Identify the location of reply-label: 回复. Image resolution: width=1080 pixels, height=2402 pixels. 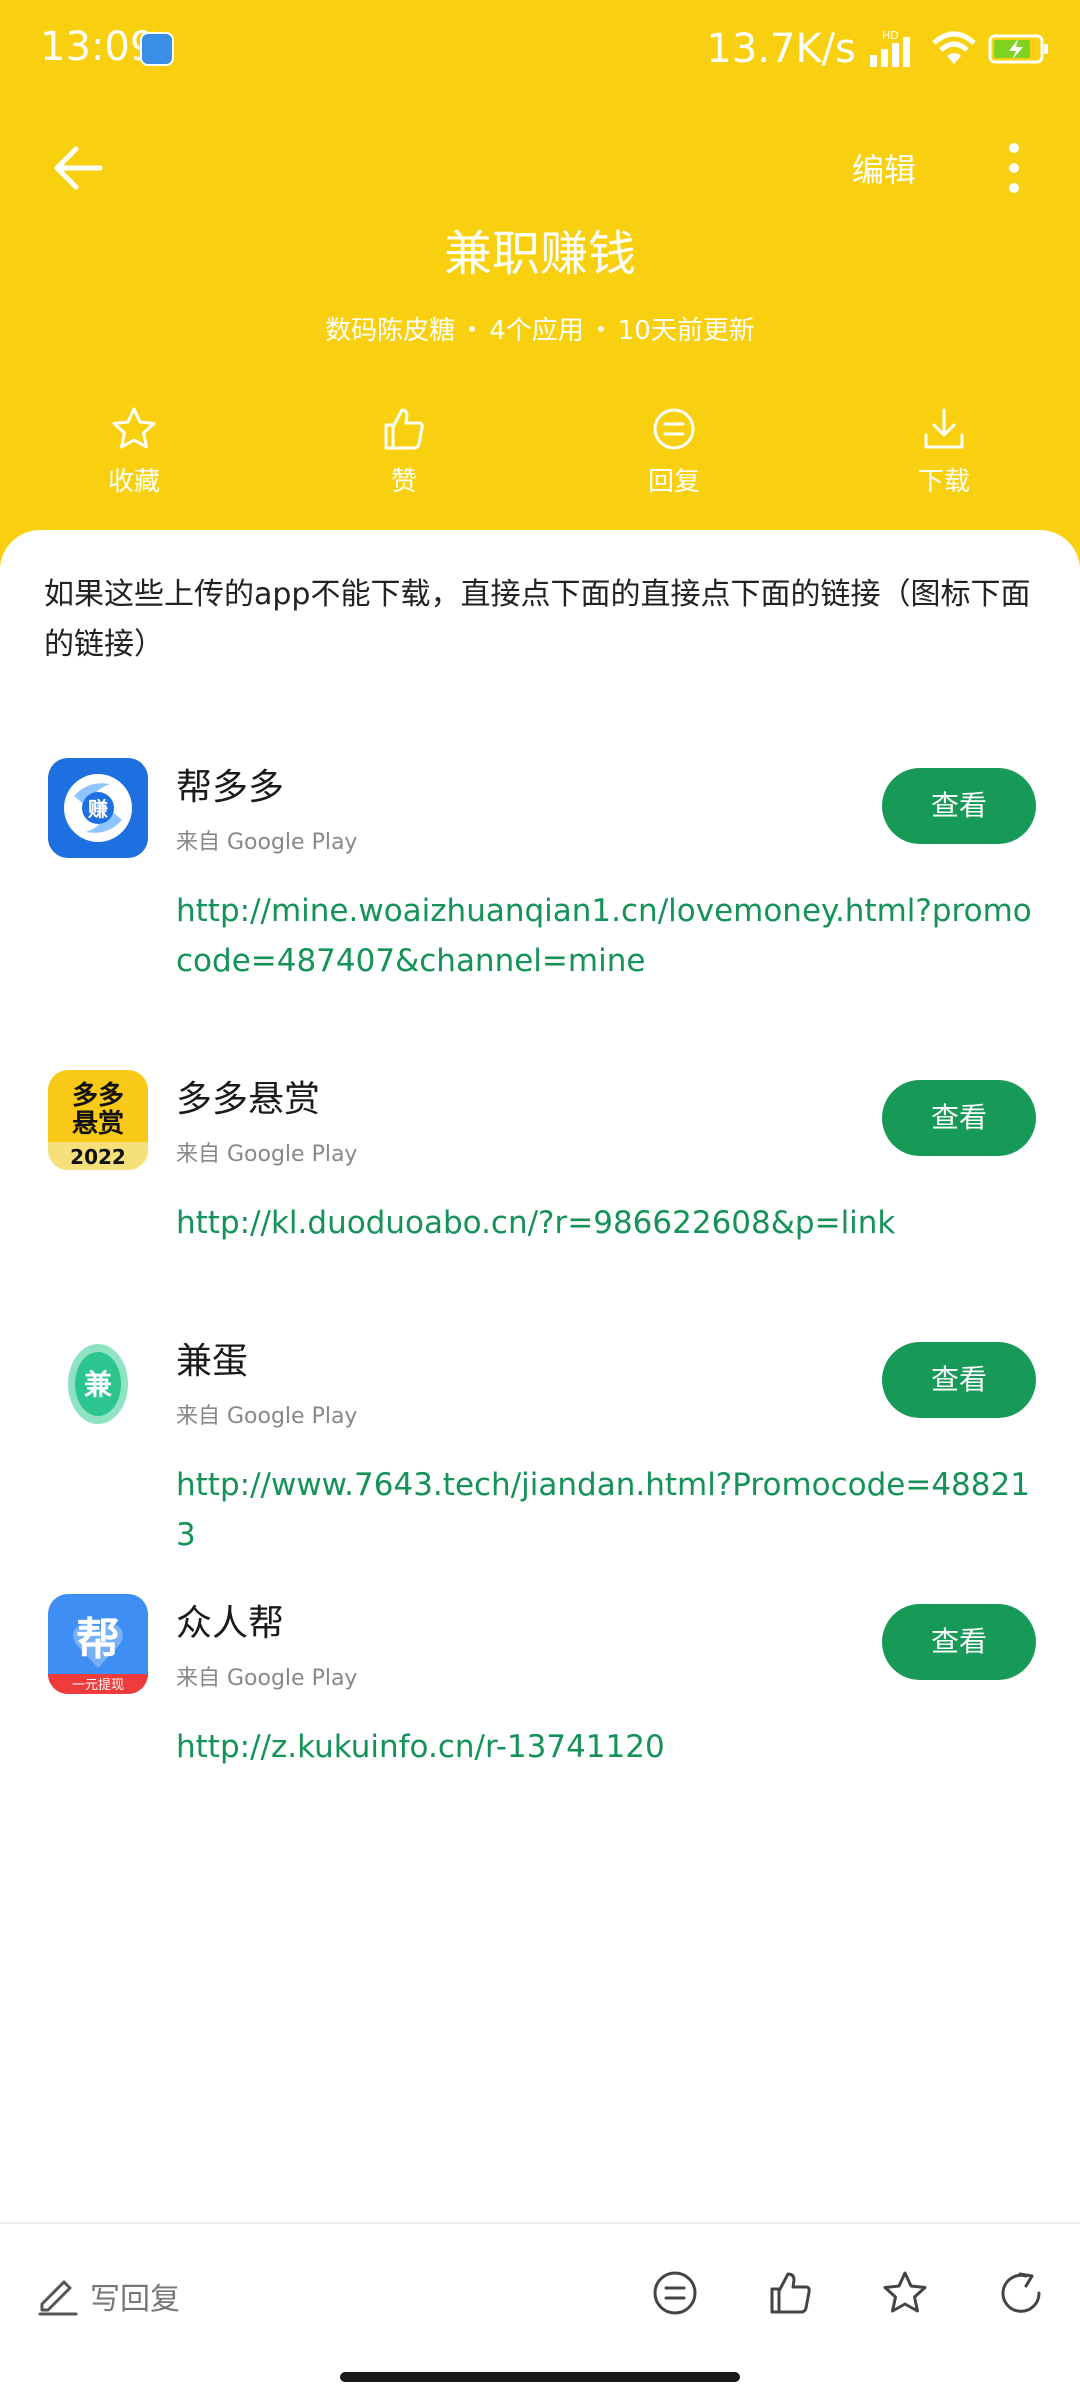
(673, 482).